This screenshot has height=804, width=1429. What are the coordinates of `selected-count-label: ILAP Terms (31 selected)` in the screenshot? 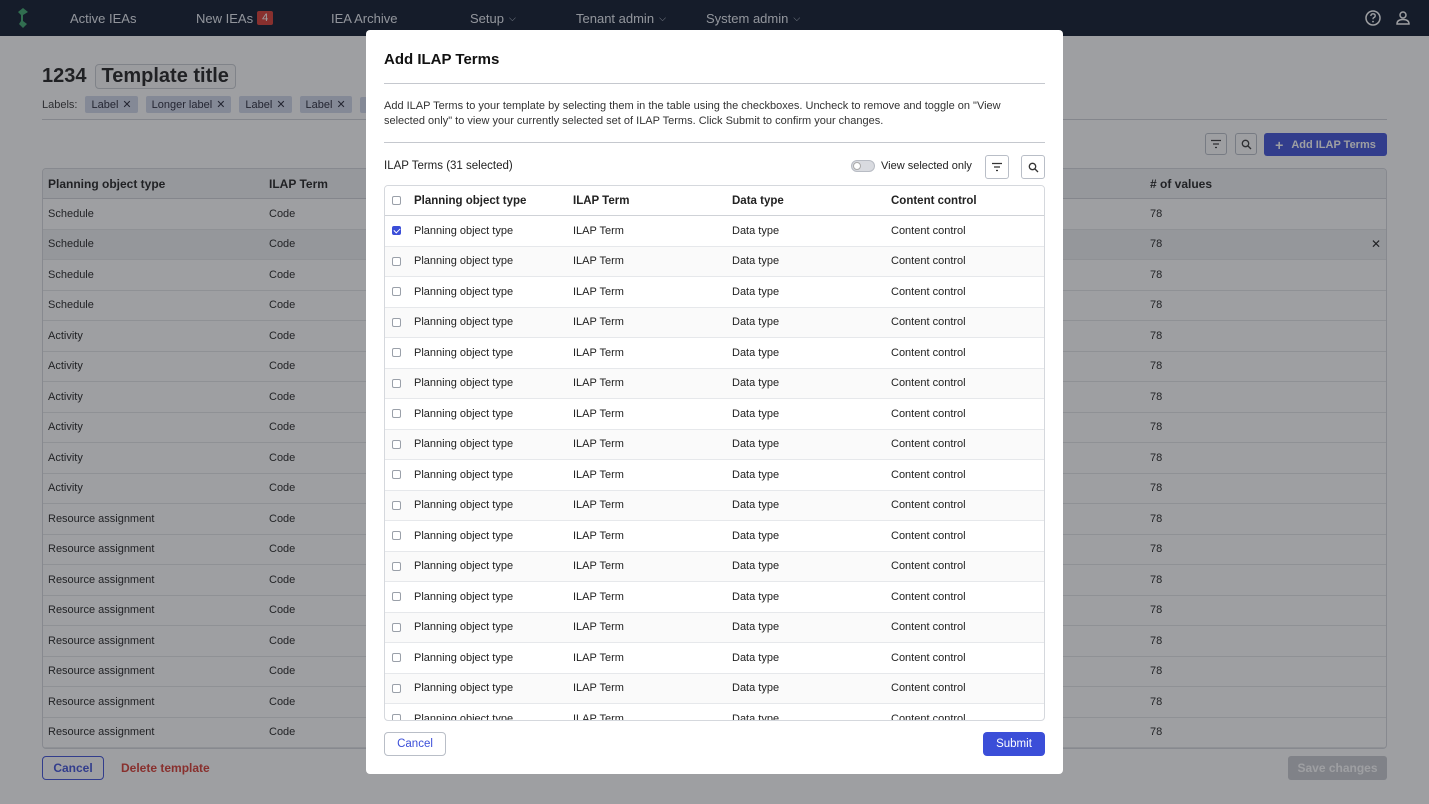 It's located at (448, 166).